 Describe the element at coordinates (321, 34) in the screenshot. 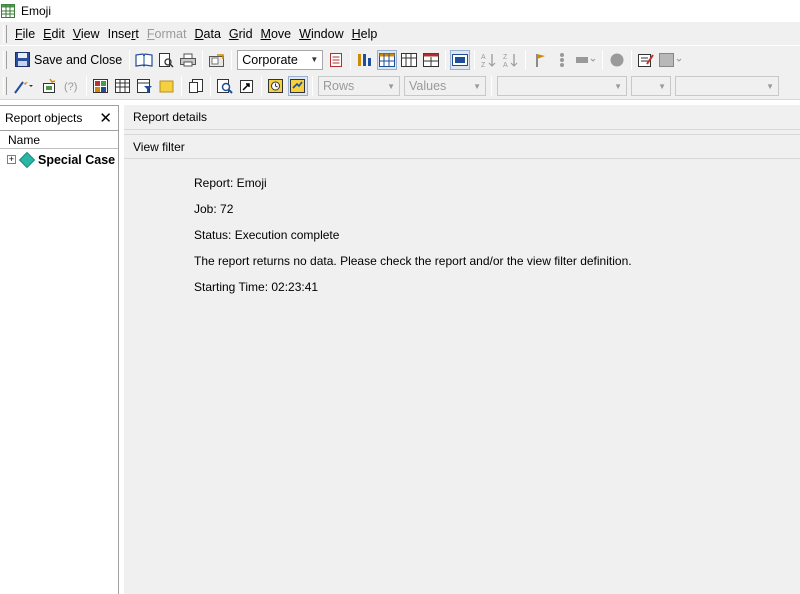

I see `menu-window: Window` at that location.